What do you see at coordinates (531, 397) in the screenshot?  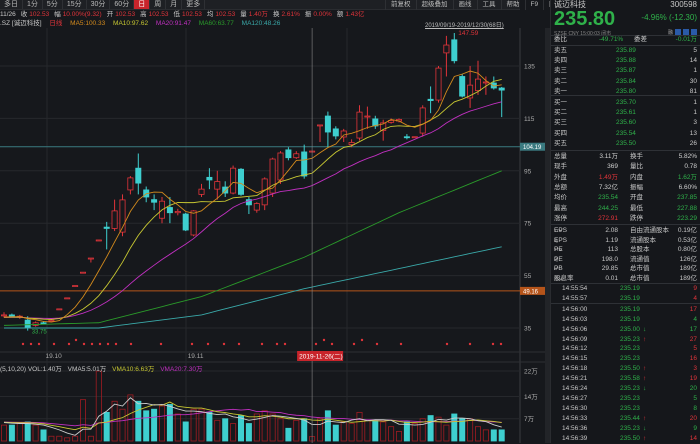 I see `volume-tick-label: 14万` at bounding box center [531, 397].